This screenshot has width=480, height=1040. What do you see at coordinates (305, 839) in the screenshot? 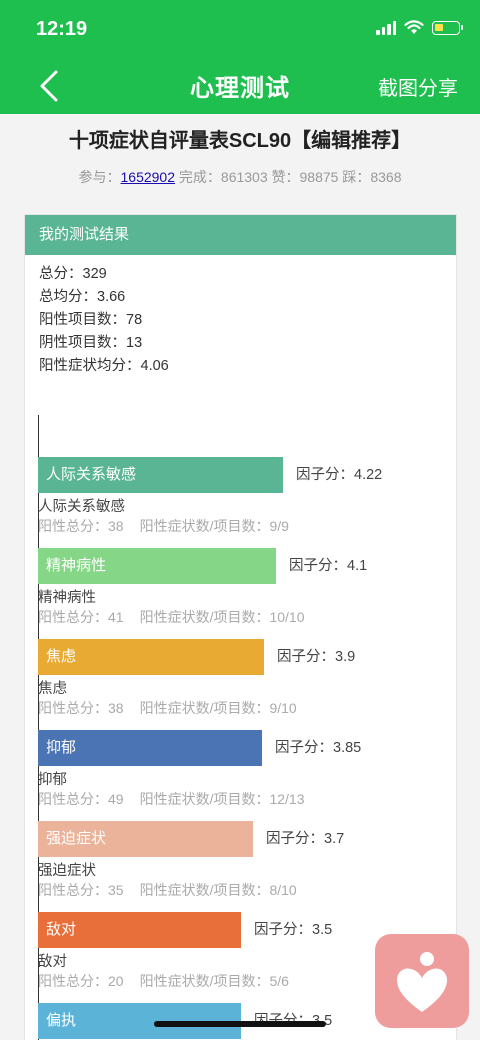
I see `factor-score: 因子分：3.7` at bounding box center [305, 839].